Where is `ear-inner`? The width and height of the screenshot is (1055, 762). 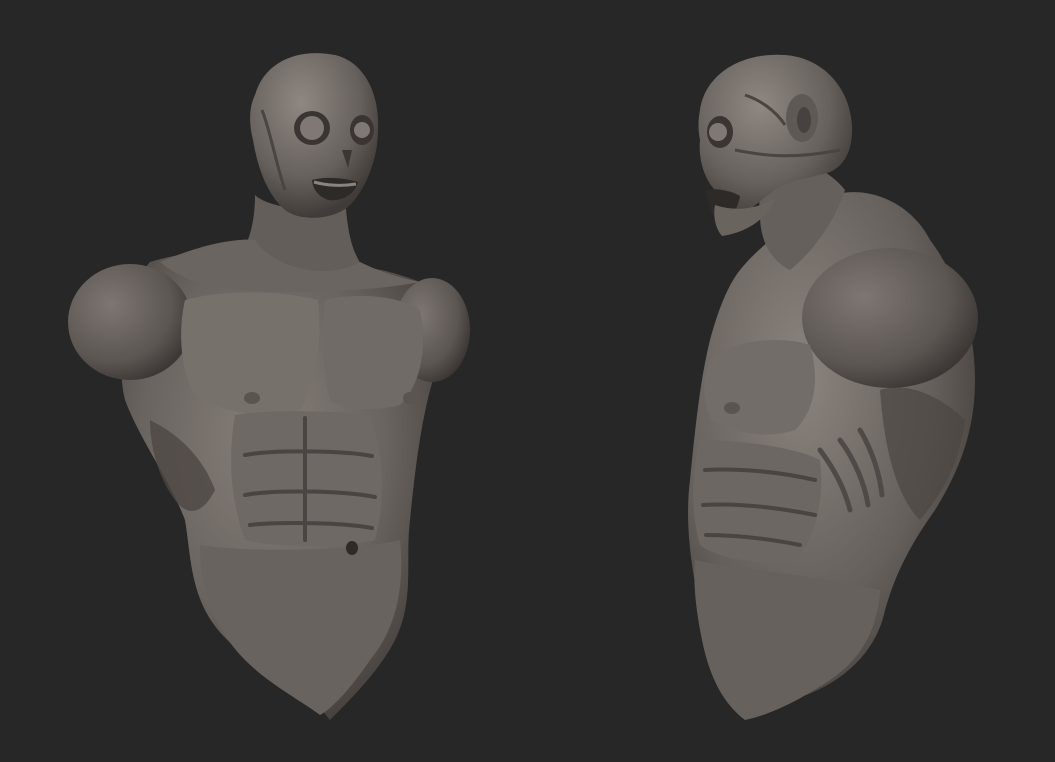
ear-inner is located at coordinates (804, 120).